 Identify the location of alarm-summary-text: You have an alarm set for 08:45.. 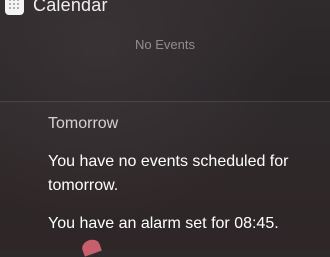
(163, 223).